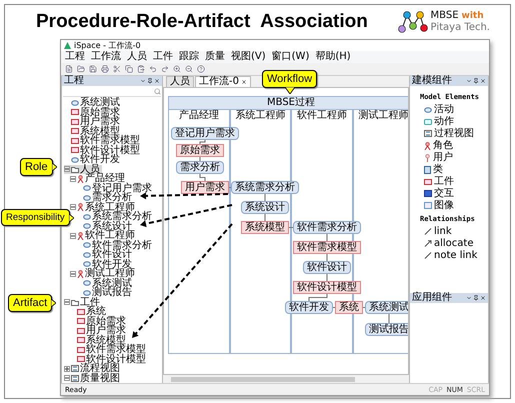 The height and width of the screenshot is (403, 515). I want to click on search-field, so click(112, 91).